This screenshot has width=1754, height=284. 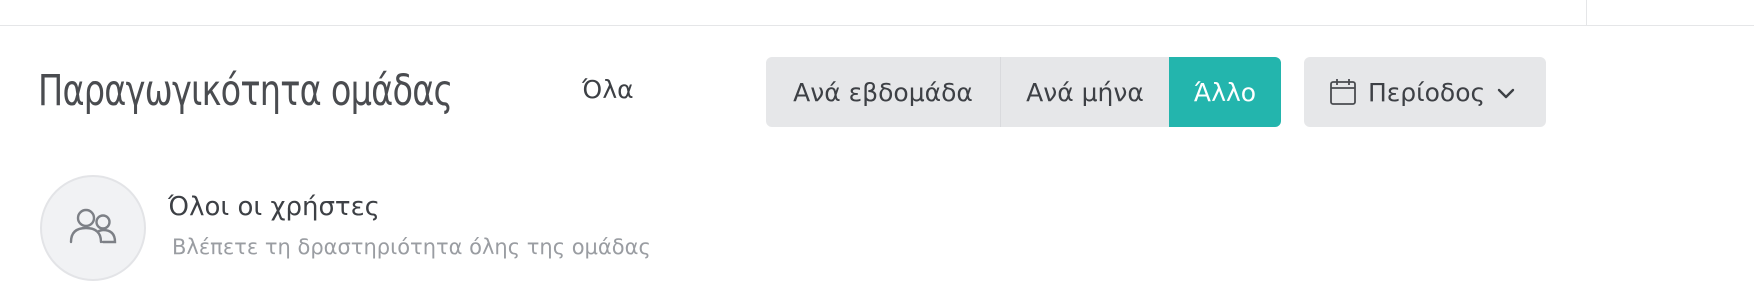 I want to click on period-label: Περίοδος, so click(x=1427, y=92).